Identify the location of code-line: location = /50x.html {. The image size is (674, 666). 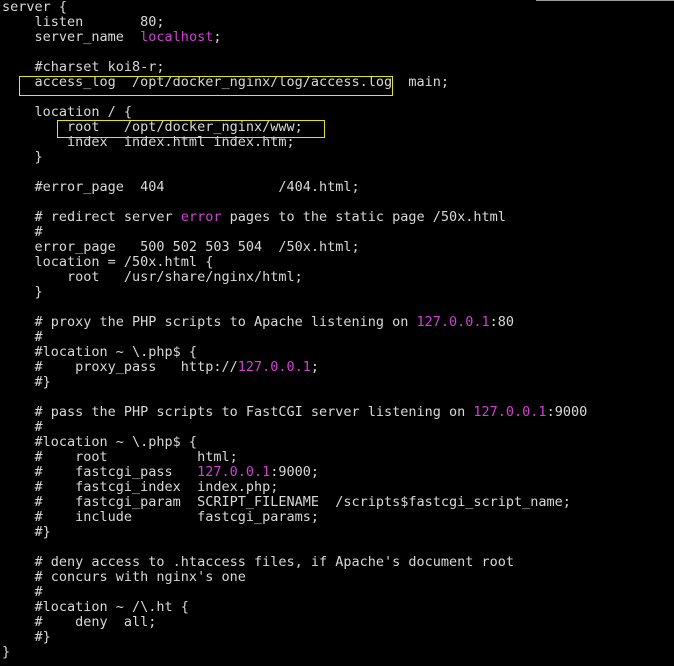
(294, 262).